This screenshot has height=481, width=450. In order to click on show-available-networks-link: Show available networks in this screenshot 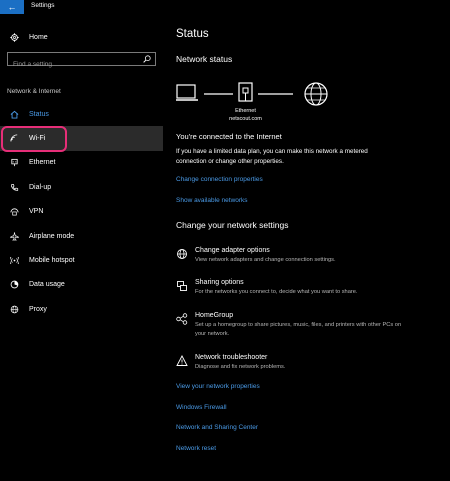, I will do `click(212, 200)`.